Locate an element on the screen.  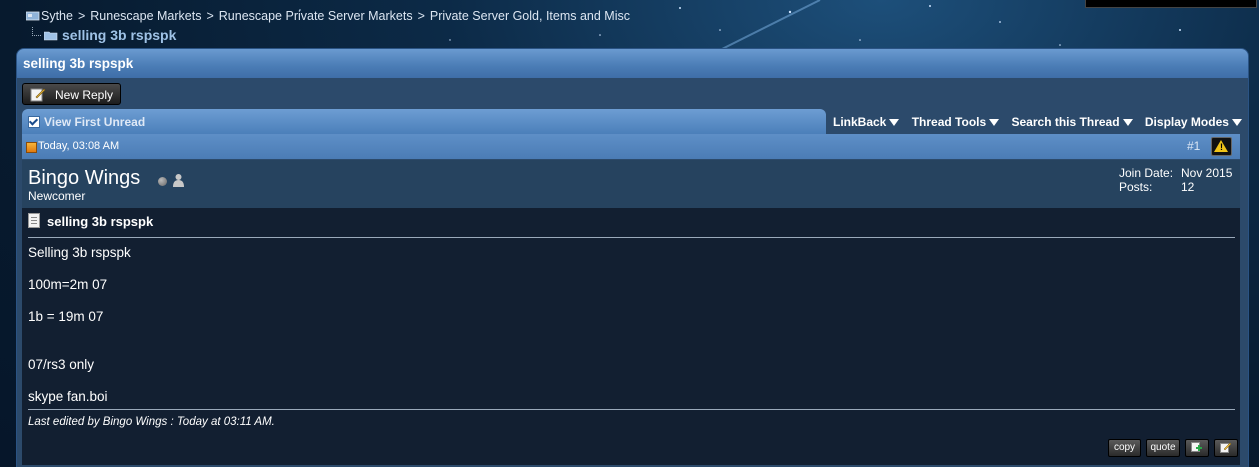
top-right-box is located at coordinates (1171, 4).